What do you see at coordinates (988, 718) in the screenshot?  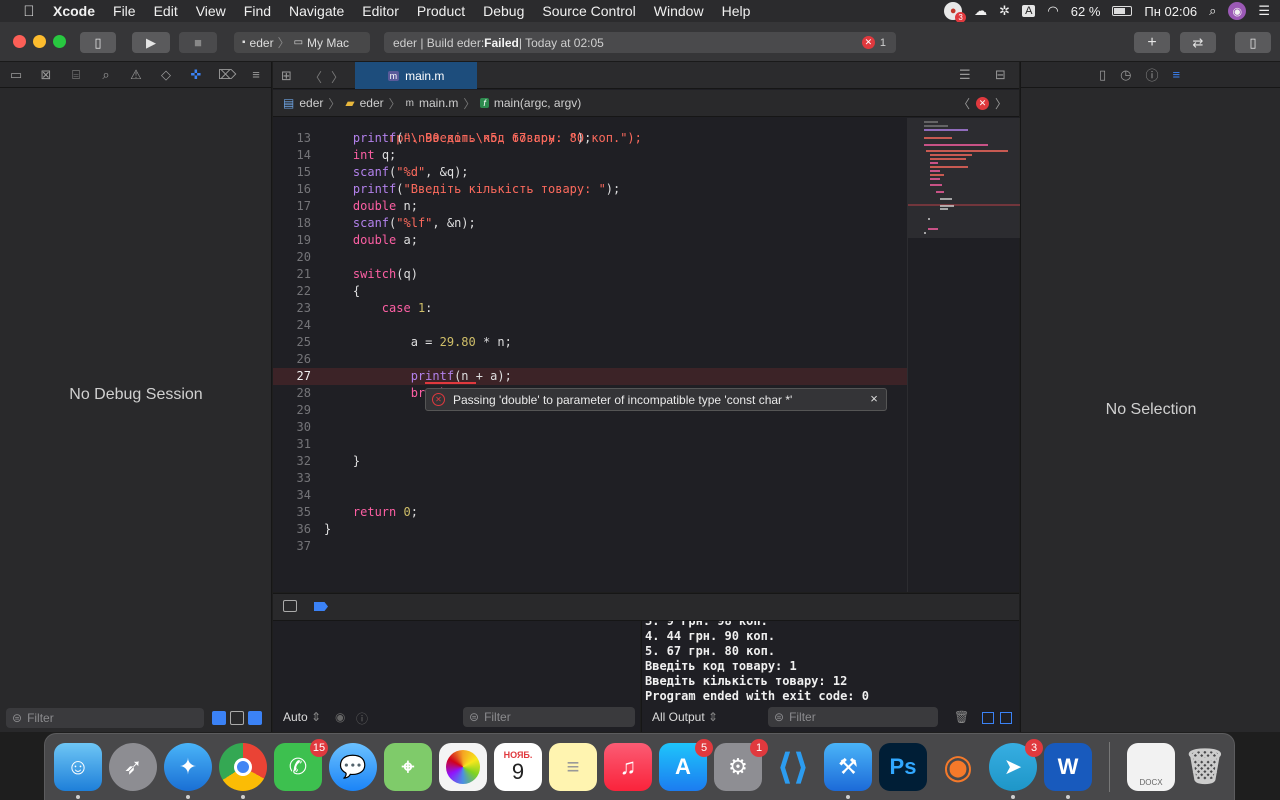 I see `split-view-left-icon` at bounding box center [988, 718].